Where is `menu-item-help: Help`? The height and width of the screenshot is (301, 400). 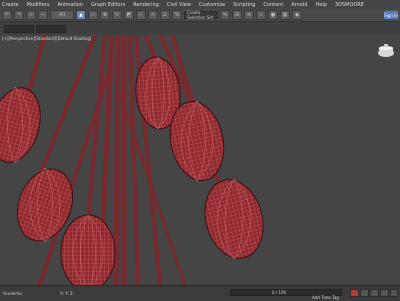
menu-item-help: Help is located at coordinates (320, 5).